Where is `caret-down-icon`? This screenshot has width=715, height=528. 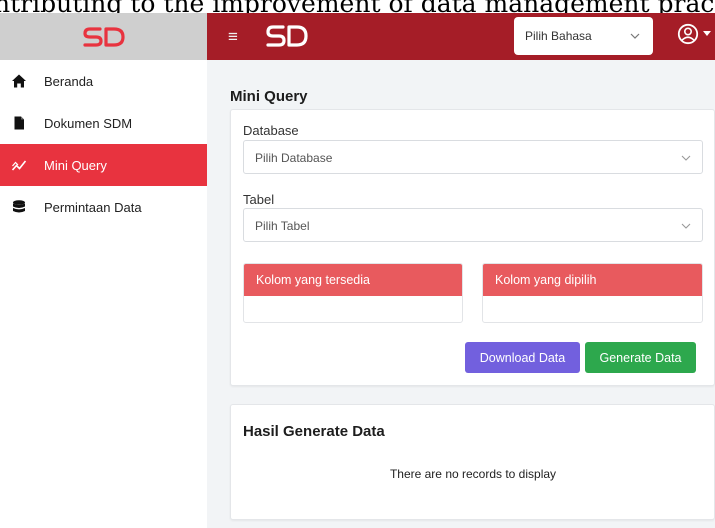 caret-down-icon is located at coordinates (707, 34).